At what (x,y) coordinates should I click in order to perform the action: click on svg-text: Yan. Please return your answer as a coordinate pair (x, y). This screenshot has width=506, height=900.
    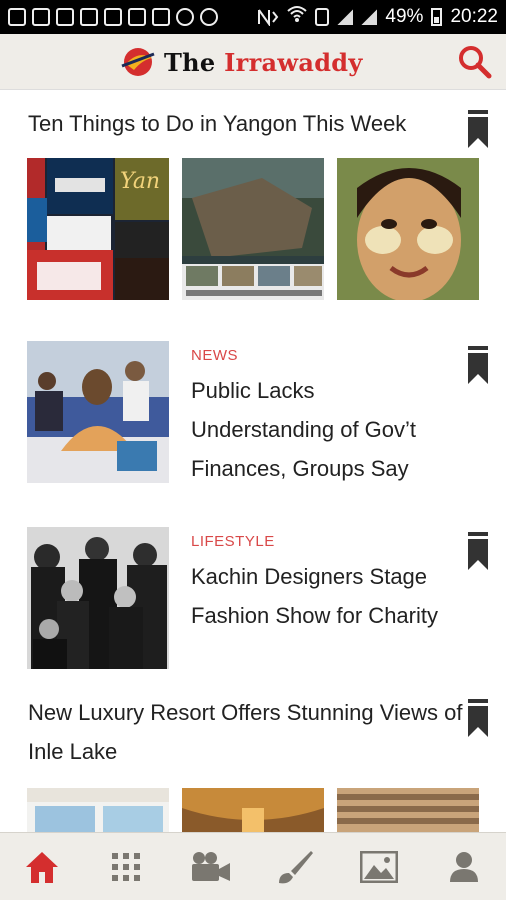
    Looking at the image, I should click on (140, 181).